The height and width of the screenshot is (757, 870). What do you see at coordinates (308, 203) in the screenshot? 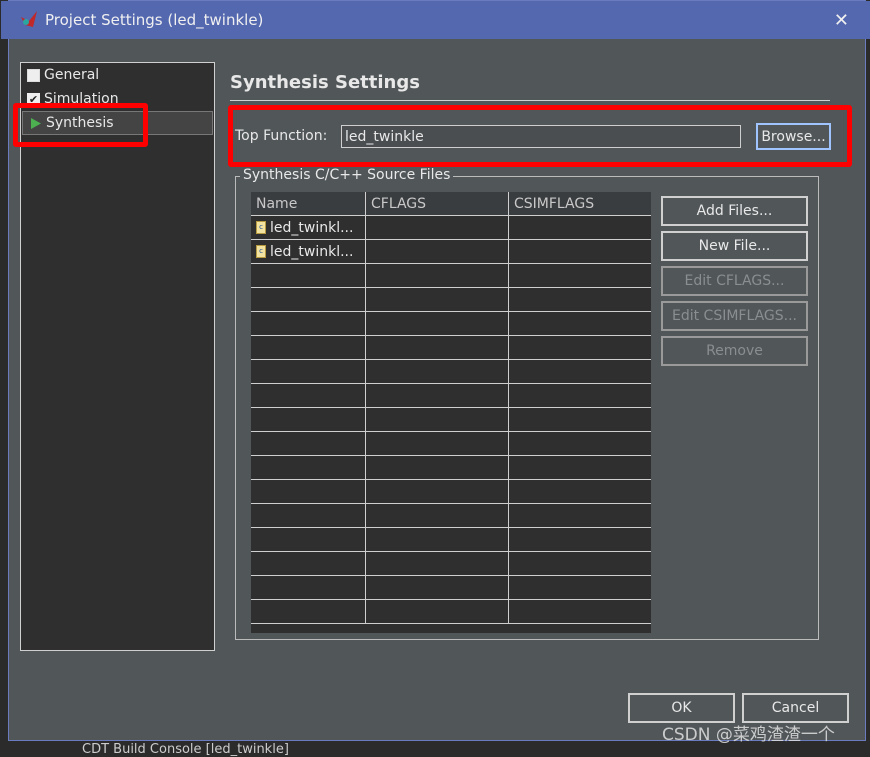
I see `column-header-name: Name` at bounding box center [308, 203].